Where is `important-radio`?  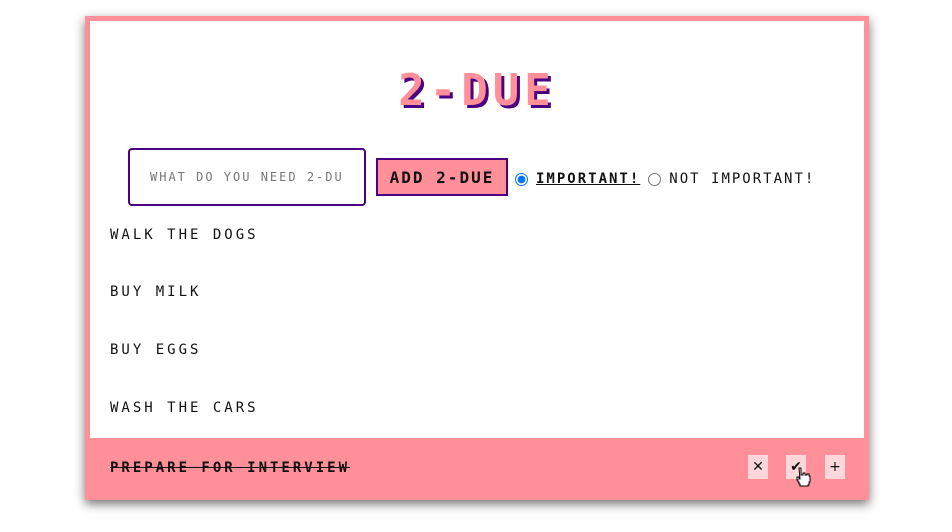
important-radio is located at coordinates (521, 179).